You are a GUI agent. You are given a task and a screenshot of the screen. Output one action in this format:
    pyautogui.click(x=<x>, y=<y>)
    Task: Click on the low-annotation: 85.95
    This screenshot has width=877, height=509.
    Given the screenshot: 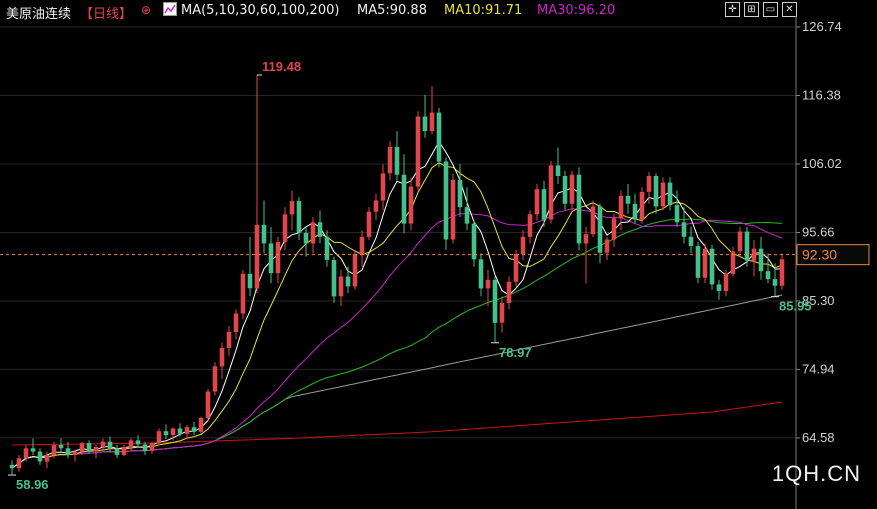 What is the action you would take?
    pyautogui.click(x=795, y=306)
    